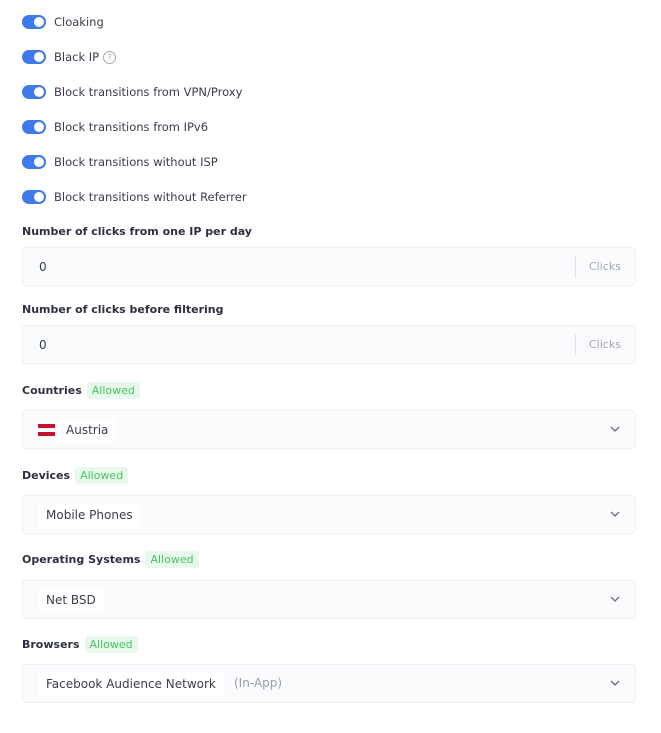 This screenshot has width=661, height=733. I want to click on countries-select: Austria, so click(329, 429).